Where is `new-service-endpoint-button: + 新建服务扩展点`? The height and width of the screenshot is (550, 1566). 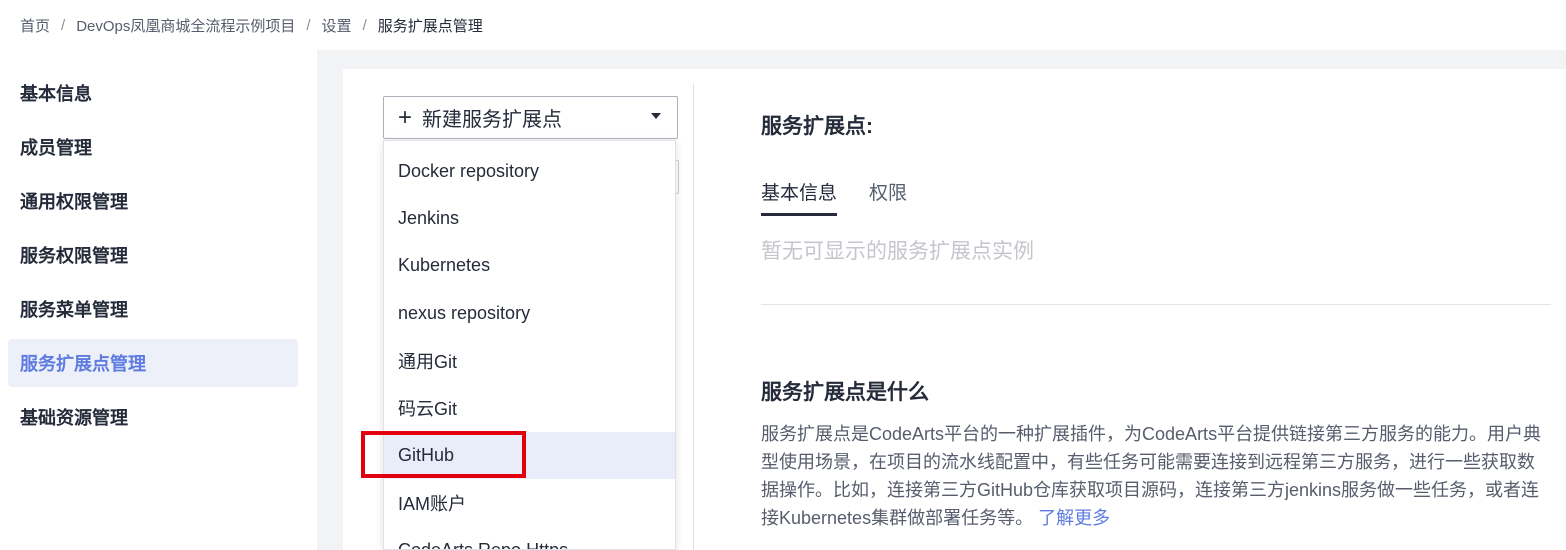
new-service-endpoint-button: + 新建服务扩展点 is located at coordinates (530, 117).